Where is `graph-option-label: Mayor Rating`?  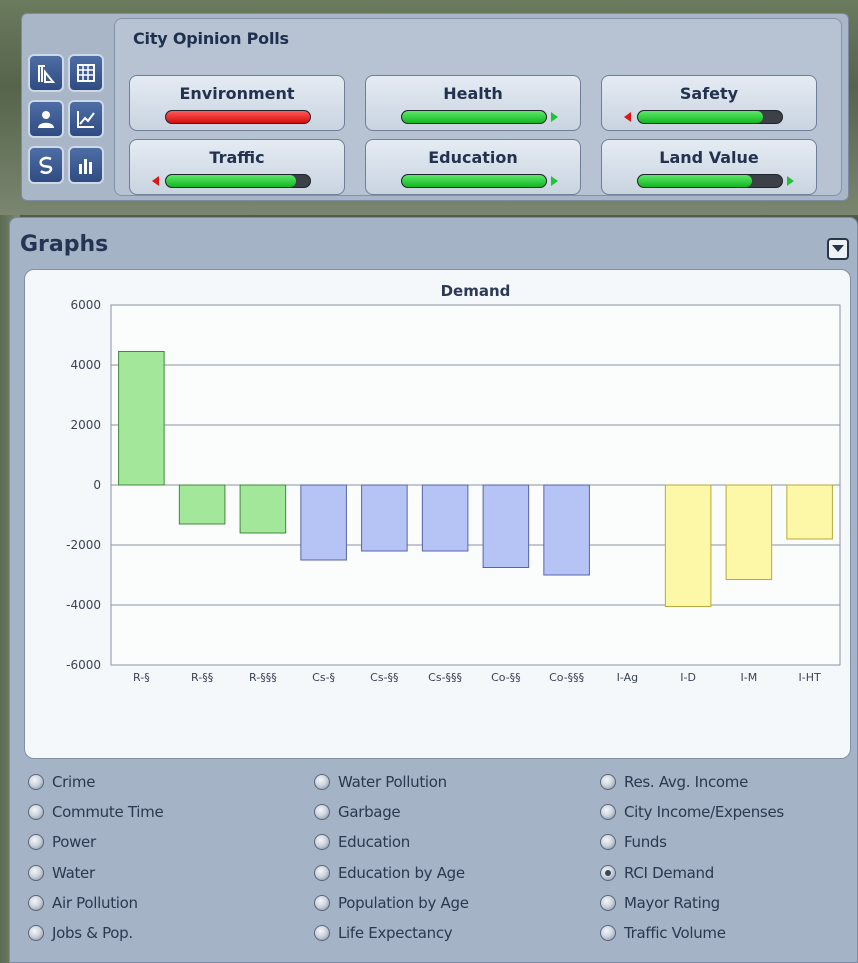 graph-option-label: Mayor Rating is located at coordinates (672, 902).